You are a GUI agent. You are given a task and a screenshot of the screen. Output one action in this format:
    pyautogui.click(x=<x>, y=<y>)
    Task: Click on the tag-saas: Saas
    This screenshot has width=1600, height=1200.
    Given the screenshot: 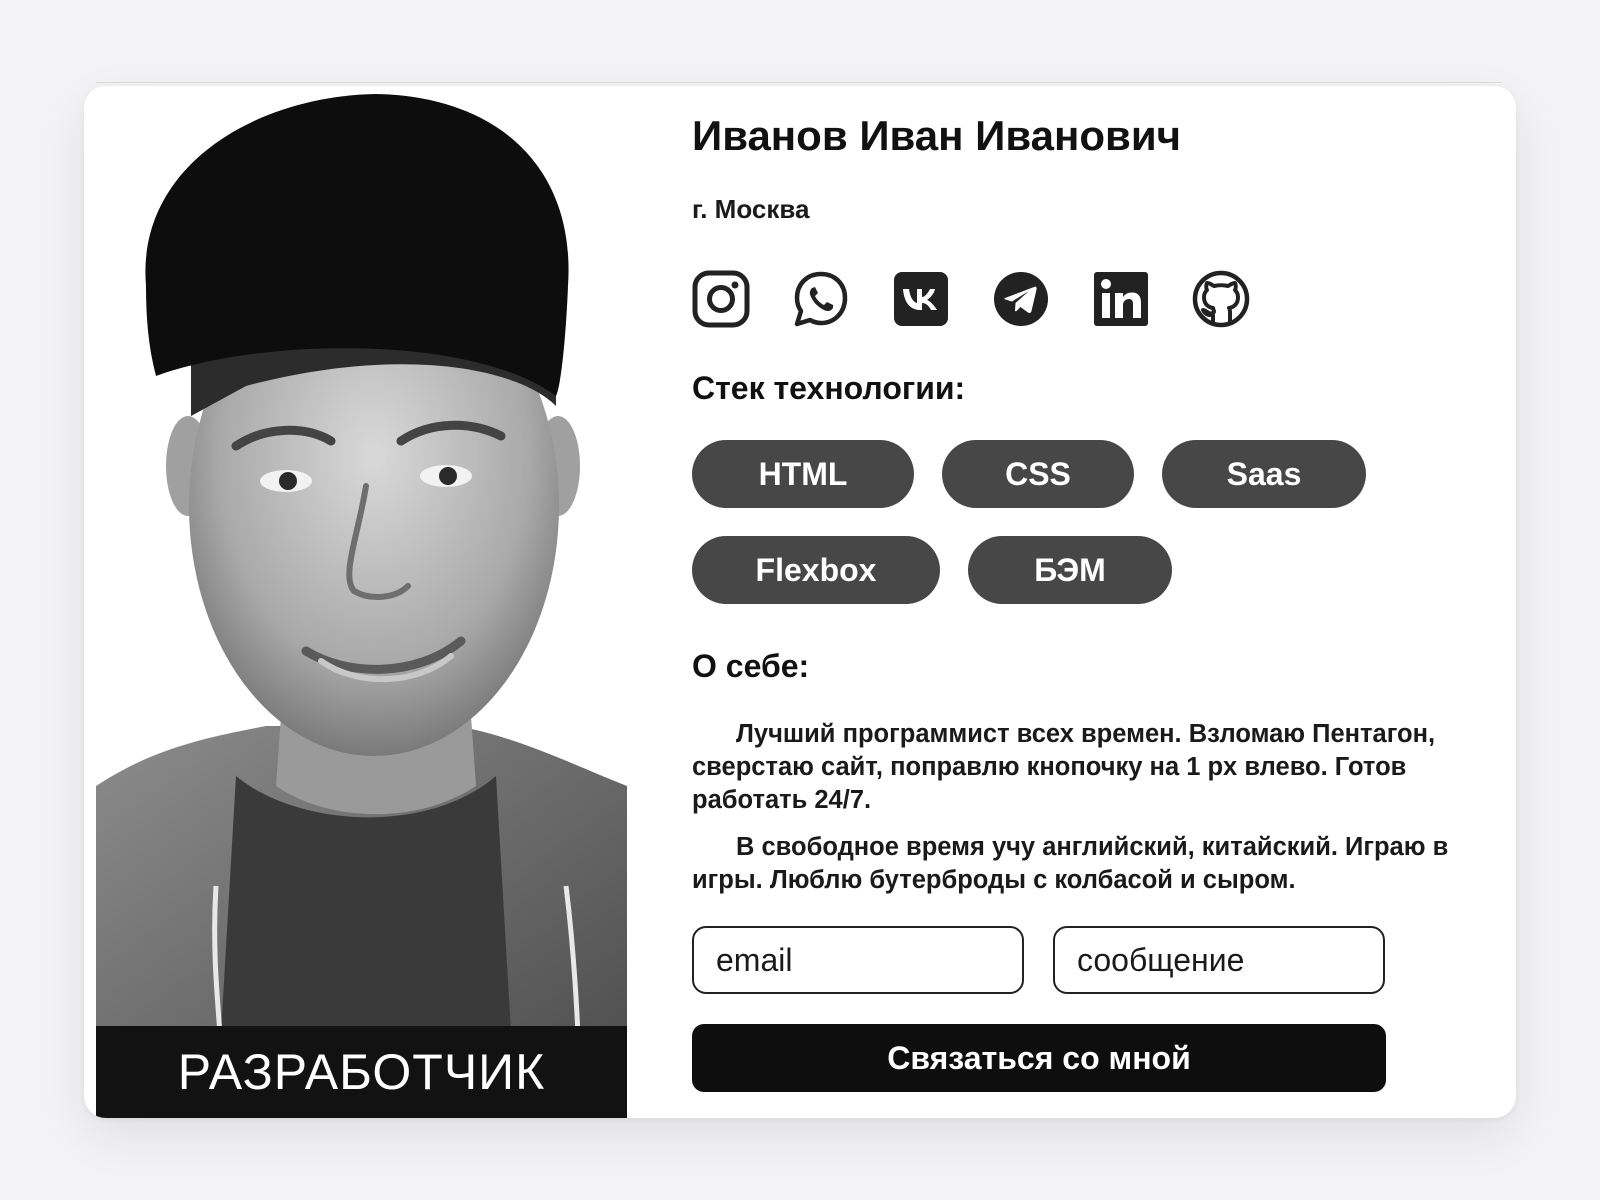 What is the action you would take?
    pyautogui.click(x=1264, y=474)
    